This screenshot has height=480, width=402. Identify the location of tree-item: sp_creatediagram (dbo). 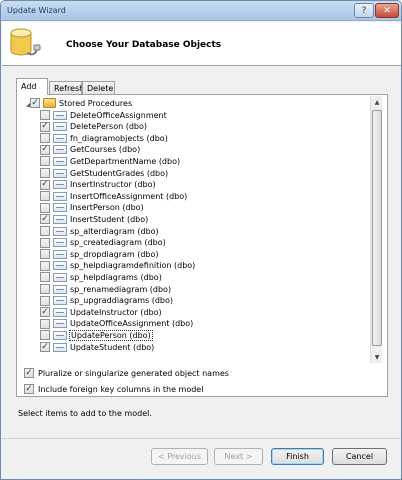
(103, 243).